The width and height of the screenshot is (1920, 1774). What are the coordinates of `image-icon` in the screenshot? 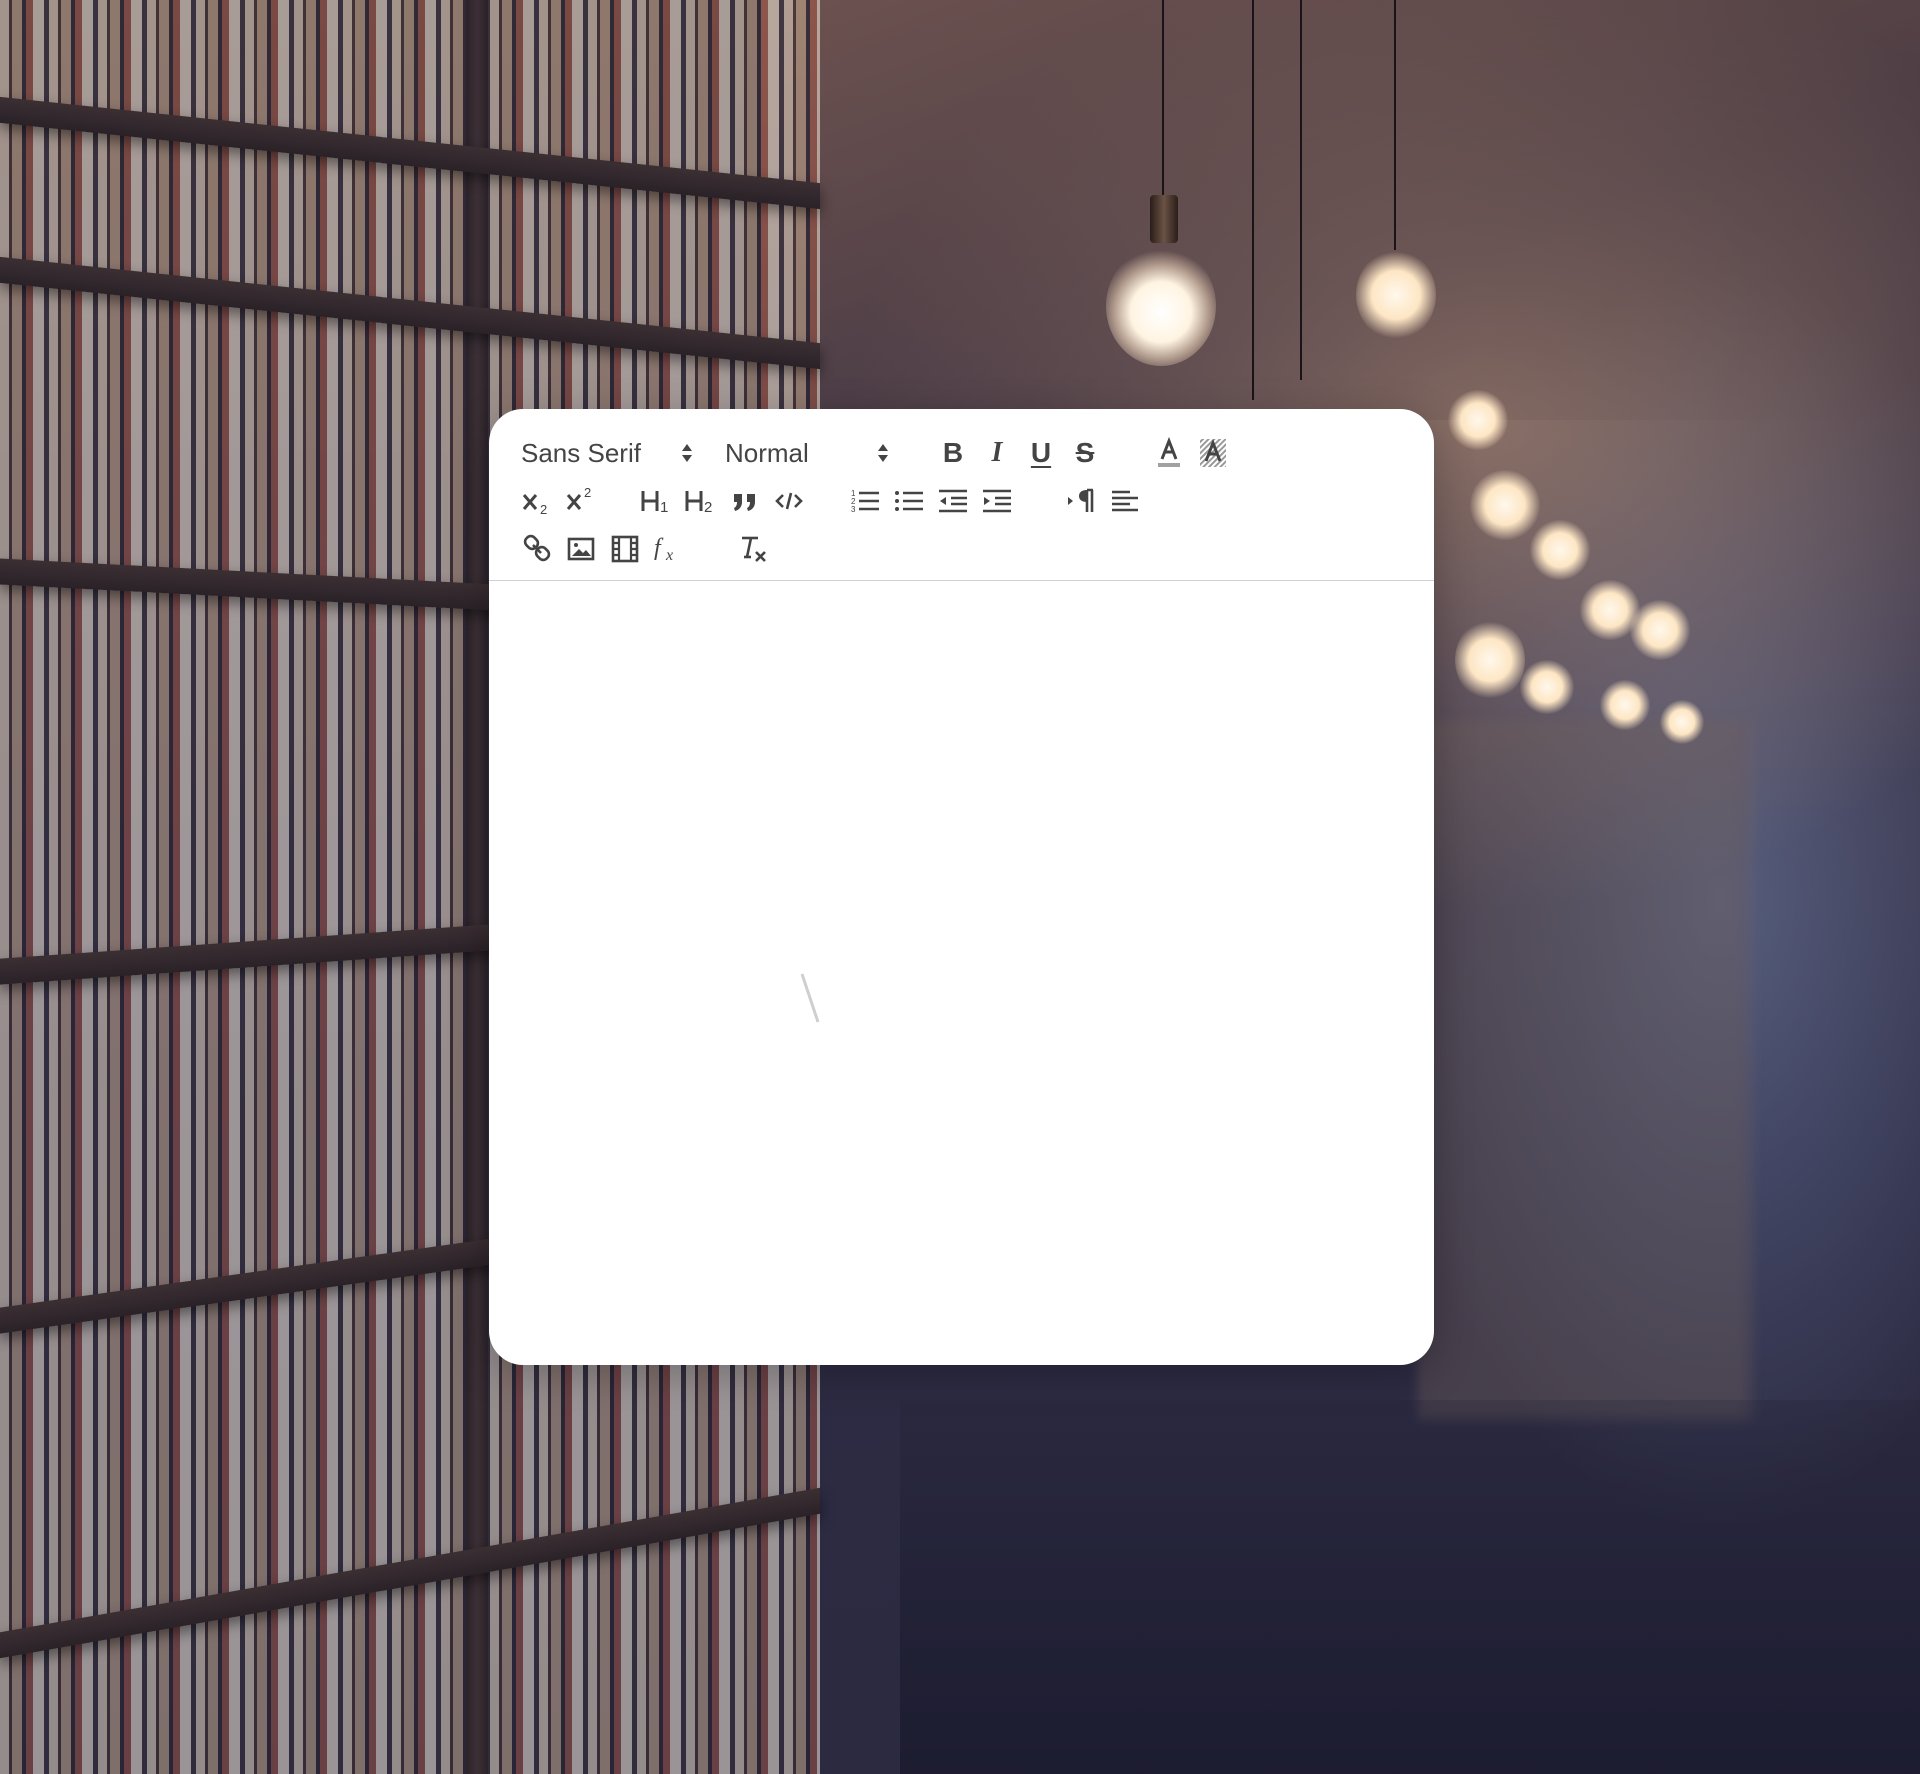 It's located at (581, 549).